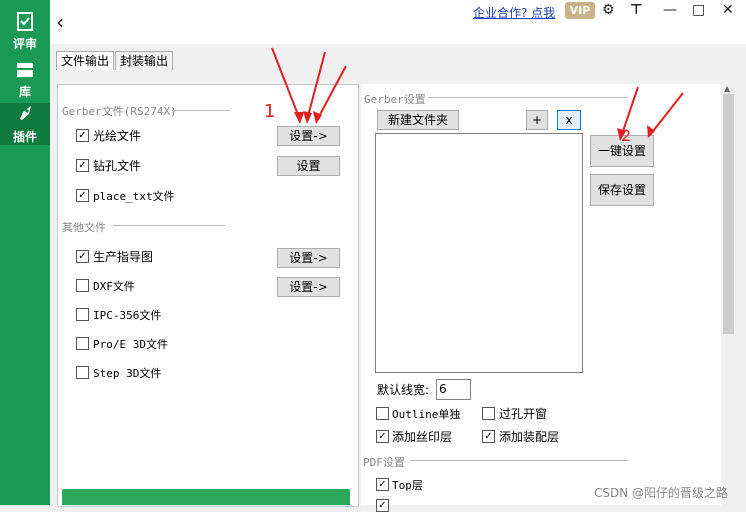  I want to click on annotation-overlay, so click(477, 94).